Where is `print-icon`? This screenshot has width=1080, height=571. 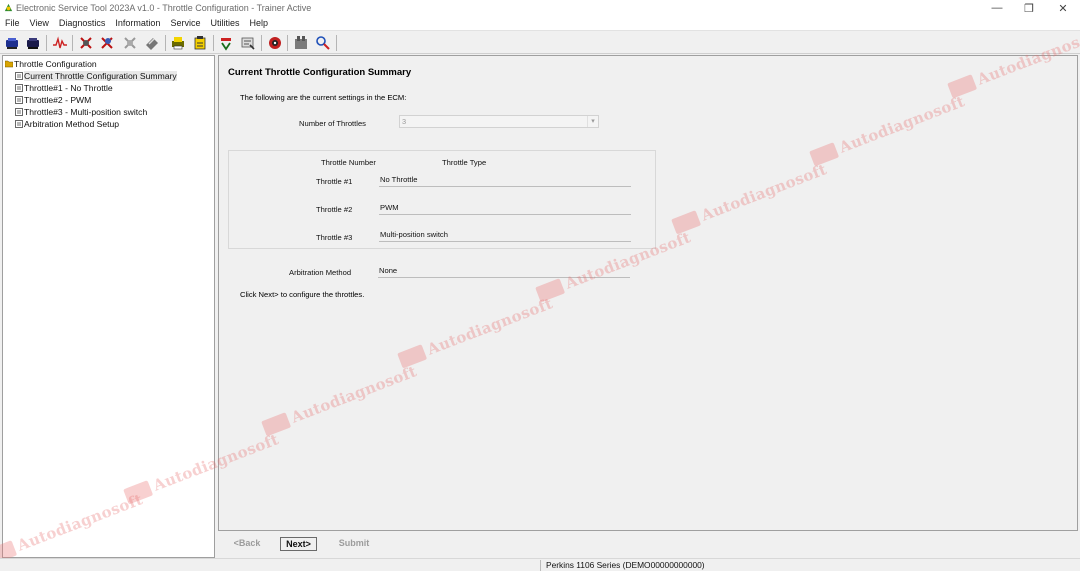
print-icon is located at coordinates (178, 43).